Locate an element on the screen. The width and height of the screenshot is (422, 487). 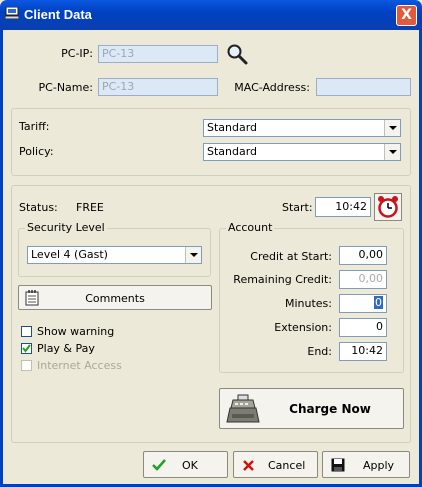
save-icon is located at coordinates (338, 465).